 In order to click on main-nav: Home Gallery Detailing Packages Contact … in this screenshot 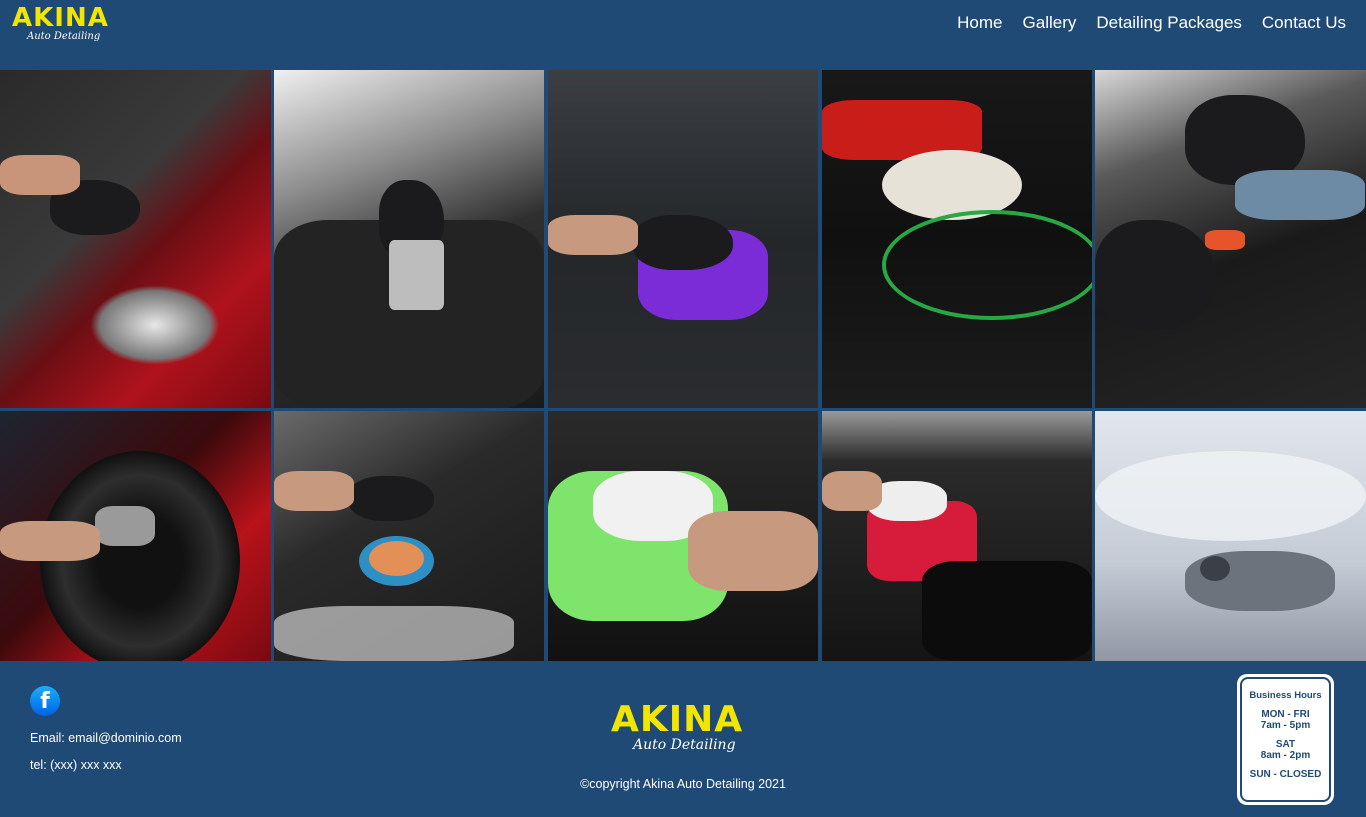, I will do `click(1151, 23)`.